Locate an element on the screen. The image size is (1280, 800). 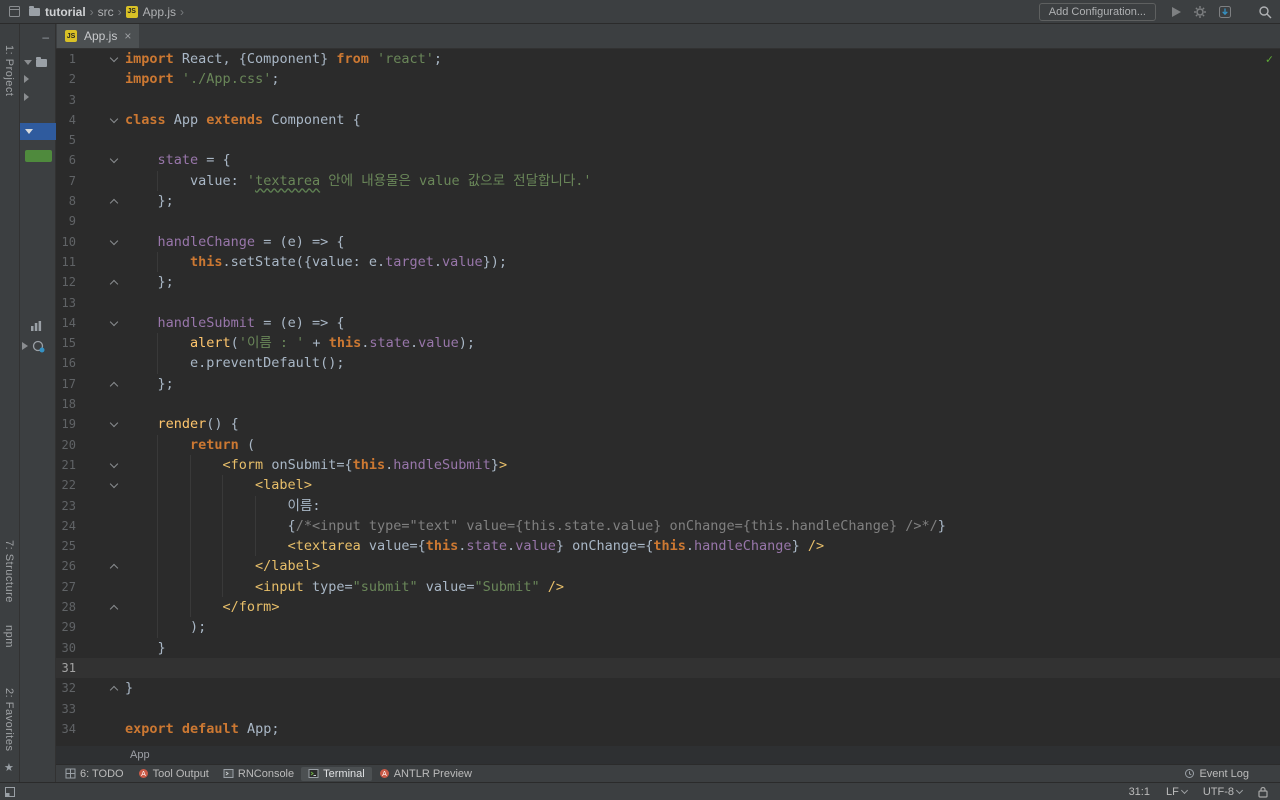
breadcrumb-file: App.js is located at coordinates (159, 12).